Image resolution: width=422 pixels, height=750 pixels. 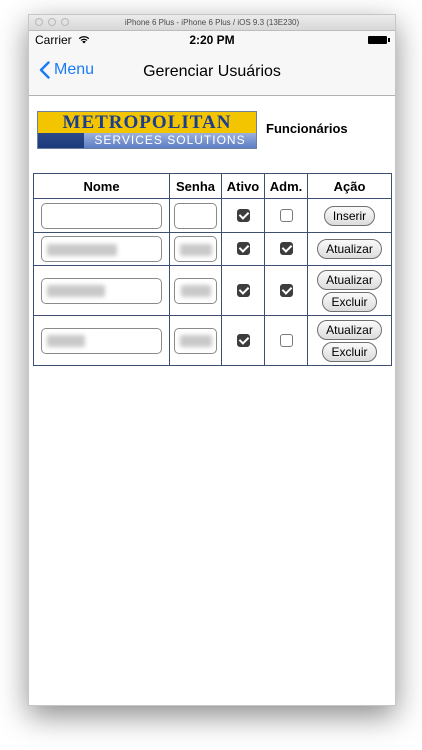 I want to click on cell-acao: Inserir, so click(x=349, y=215).